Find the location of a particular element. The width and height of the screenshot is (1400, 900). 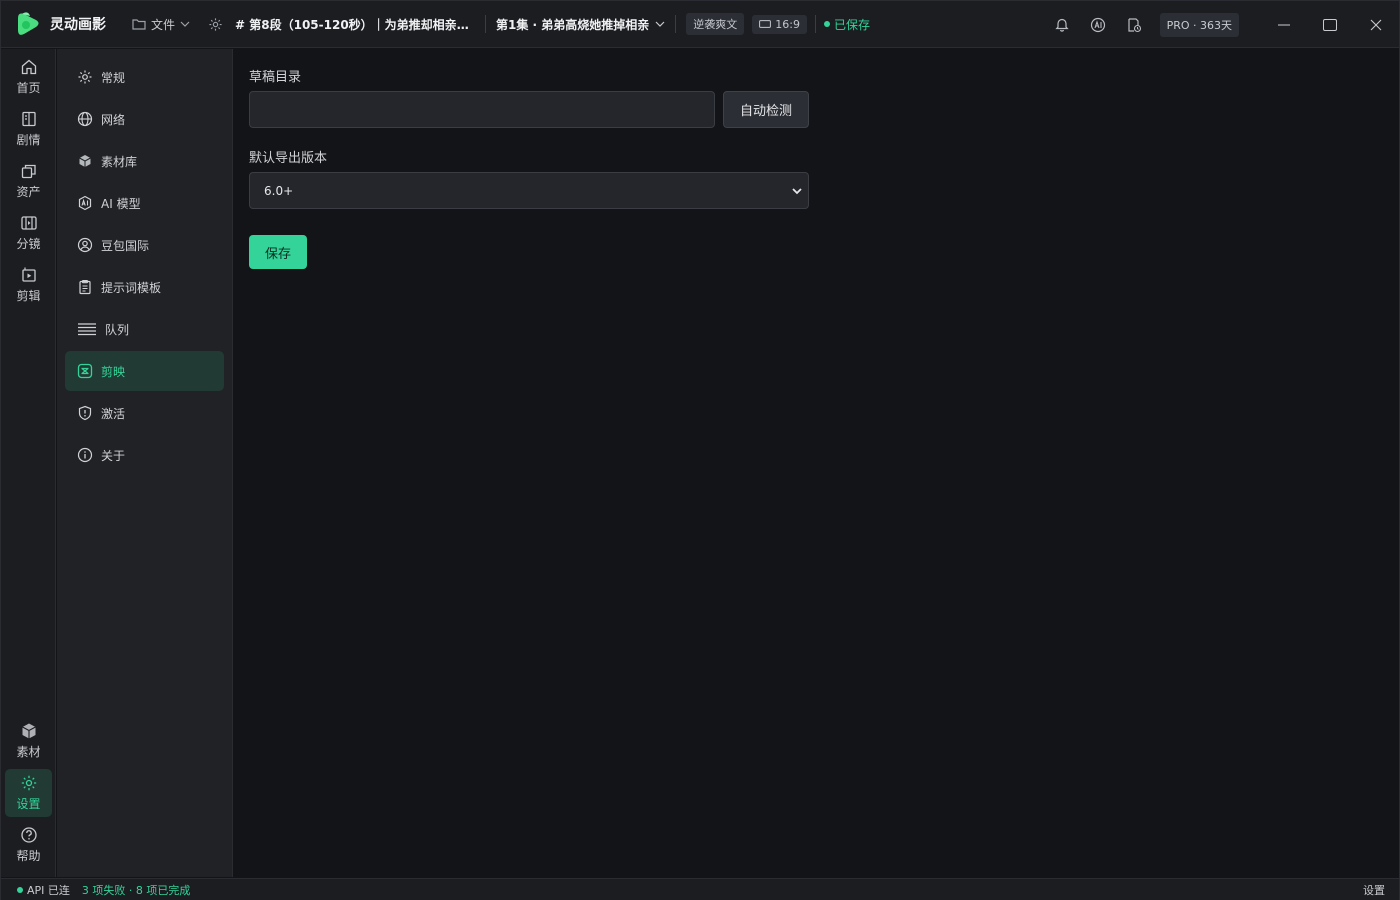

api-status: API 已连 is located at coordinates (43, 890).